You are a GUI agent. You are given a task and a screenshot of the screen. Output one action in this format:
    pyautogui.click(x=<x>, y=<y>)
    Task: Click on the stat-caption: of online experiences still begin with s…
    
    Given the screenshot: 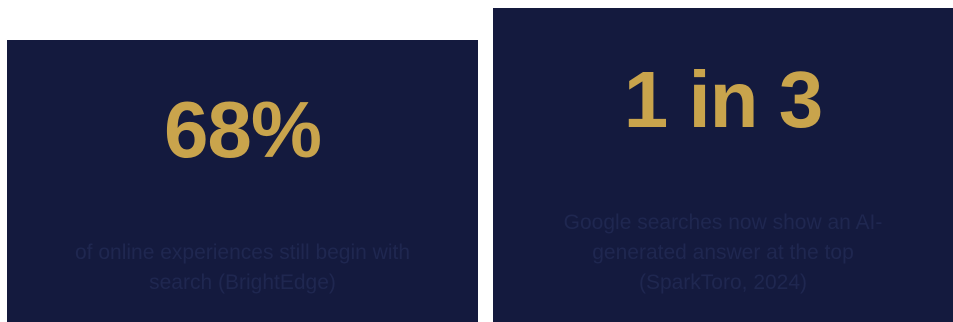 What is the action you would take?
    pyautogui.click(x=242, y=267)
    